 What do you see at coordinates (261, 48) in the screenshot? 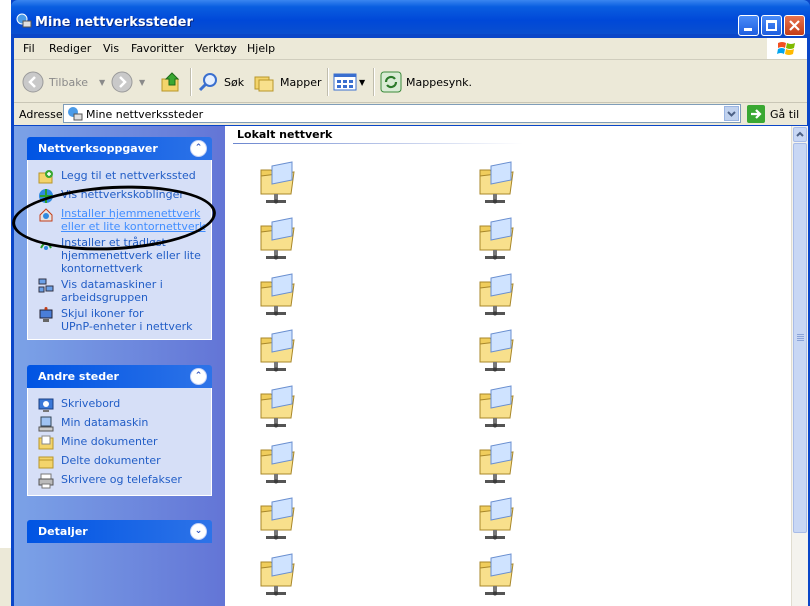
I see `menu-help: Hjelp` at bounding box center [261, 48].